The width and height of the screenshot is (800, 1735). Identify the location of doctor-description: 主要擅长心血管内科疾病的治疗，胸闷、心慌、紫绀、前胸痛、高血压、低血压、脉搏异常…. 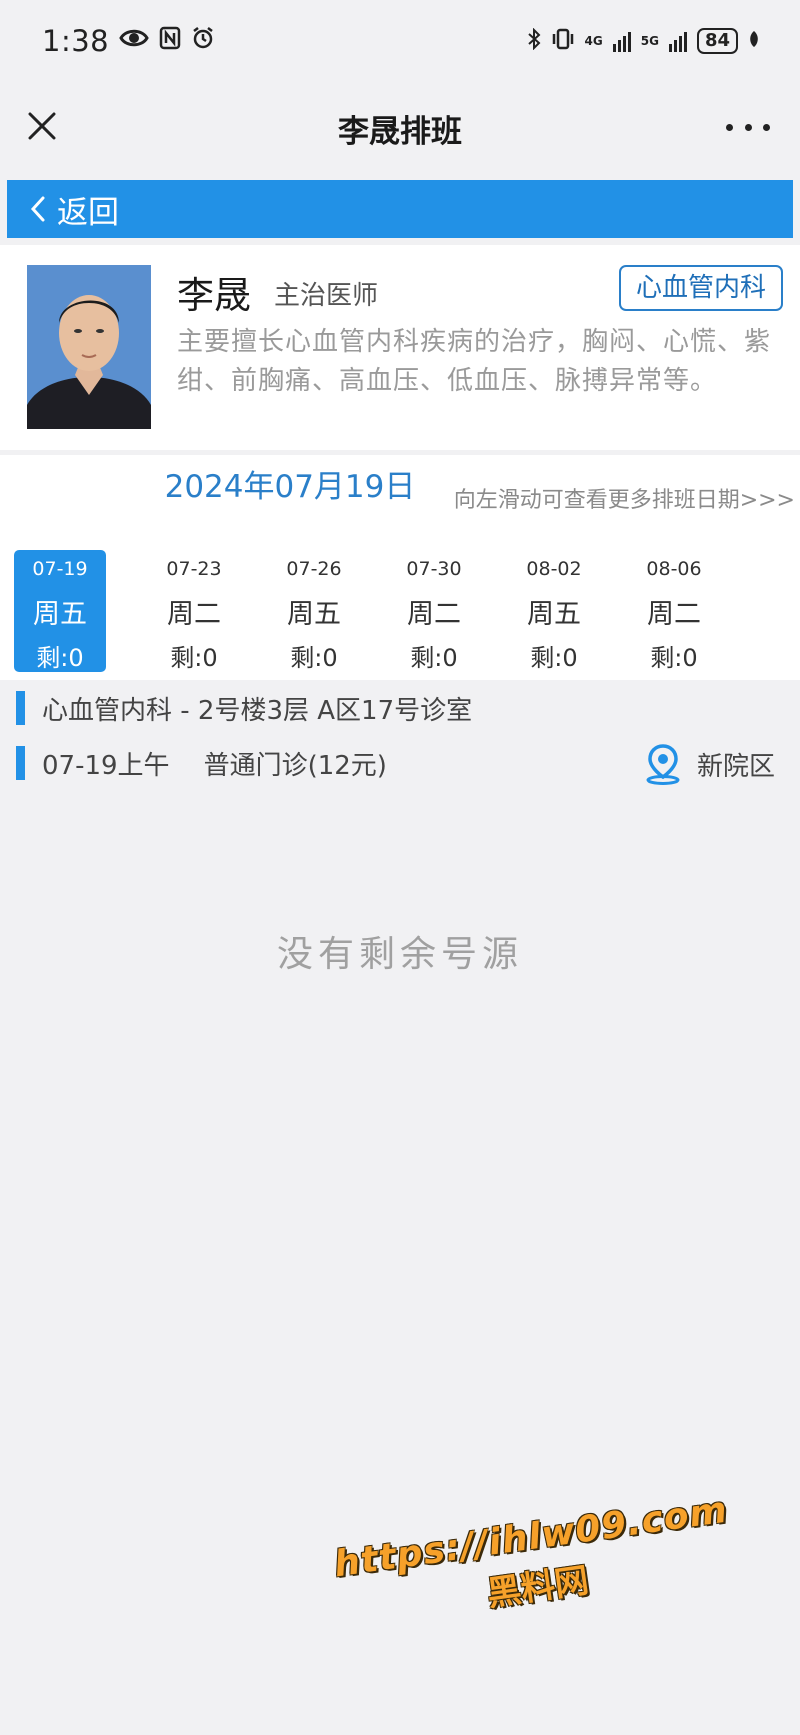
(474, 361).